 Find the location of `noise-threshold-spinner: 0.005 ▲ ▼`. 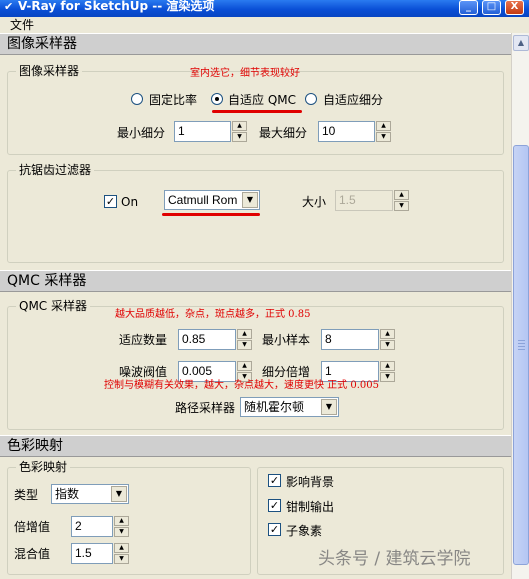

noise-threshold-spinner: 0.005 ▲ ▼ is located at coordinates (216, 371).